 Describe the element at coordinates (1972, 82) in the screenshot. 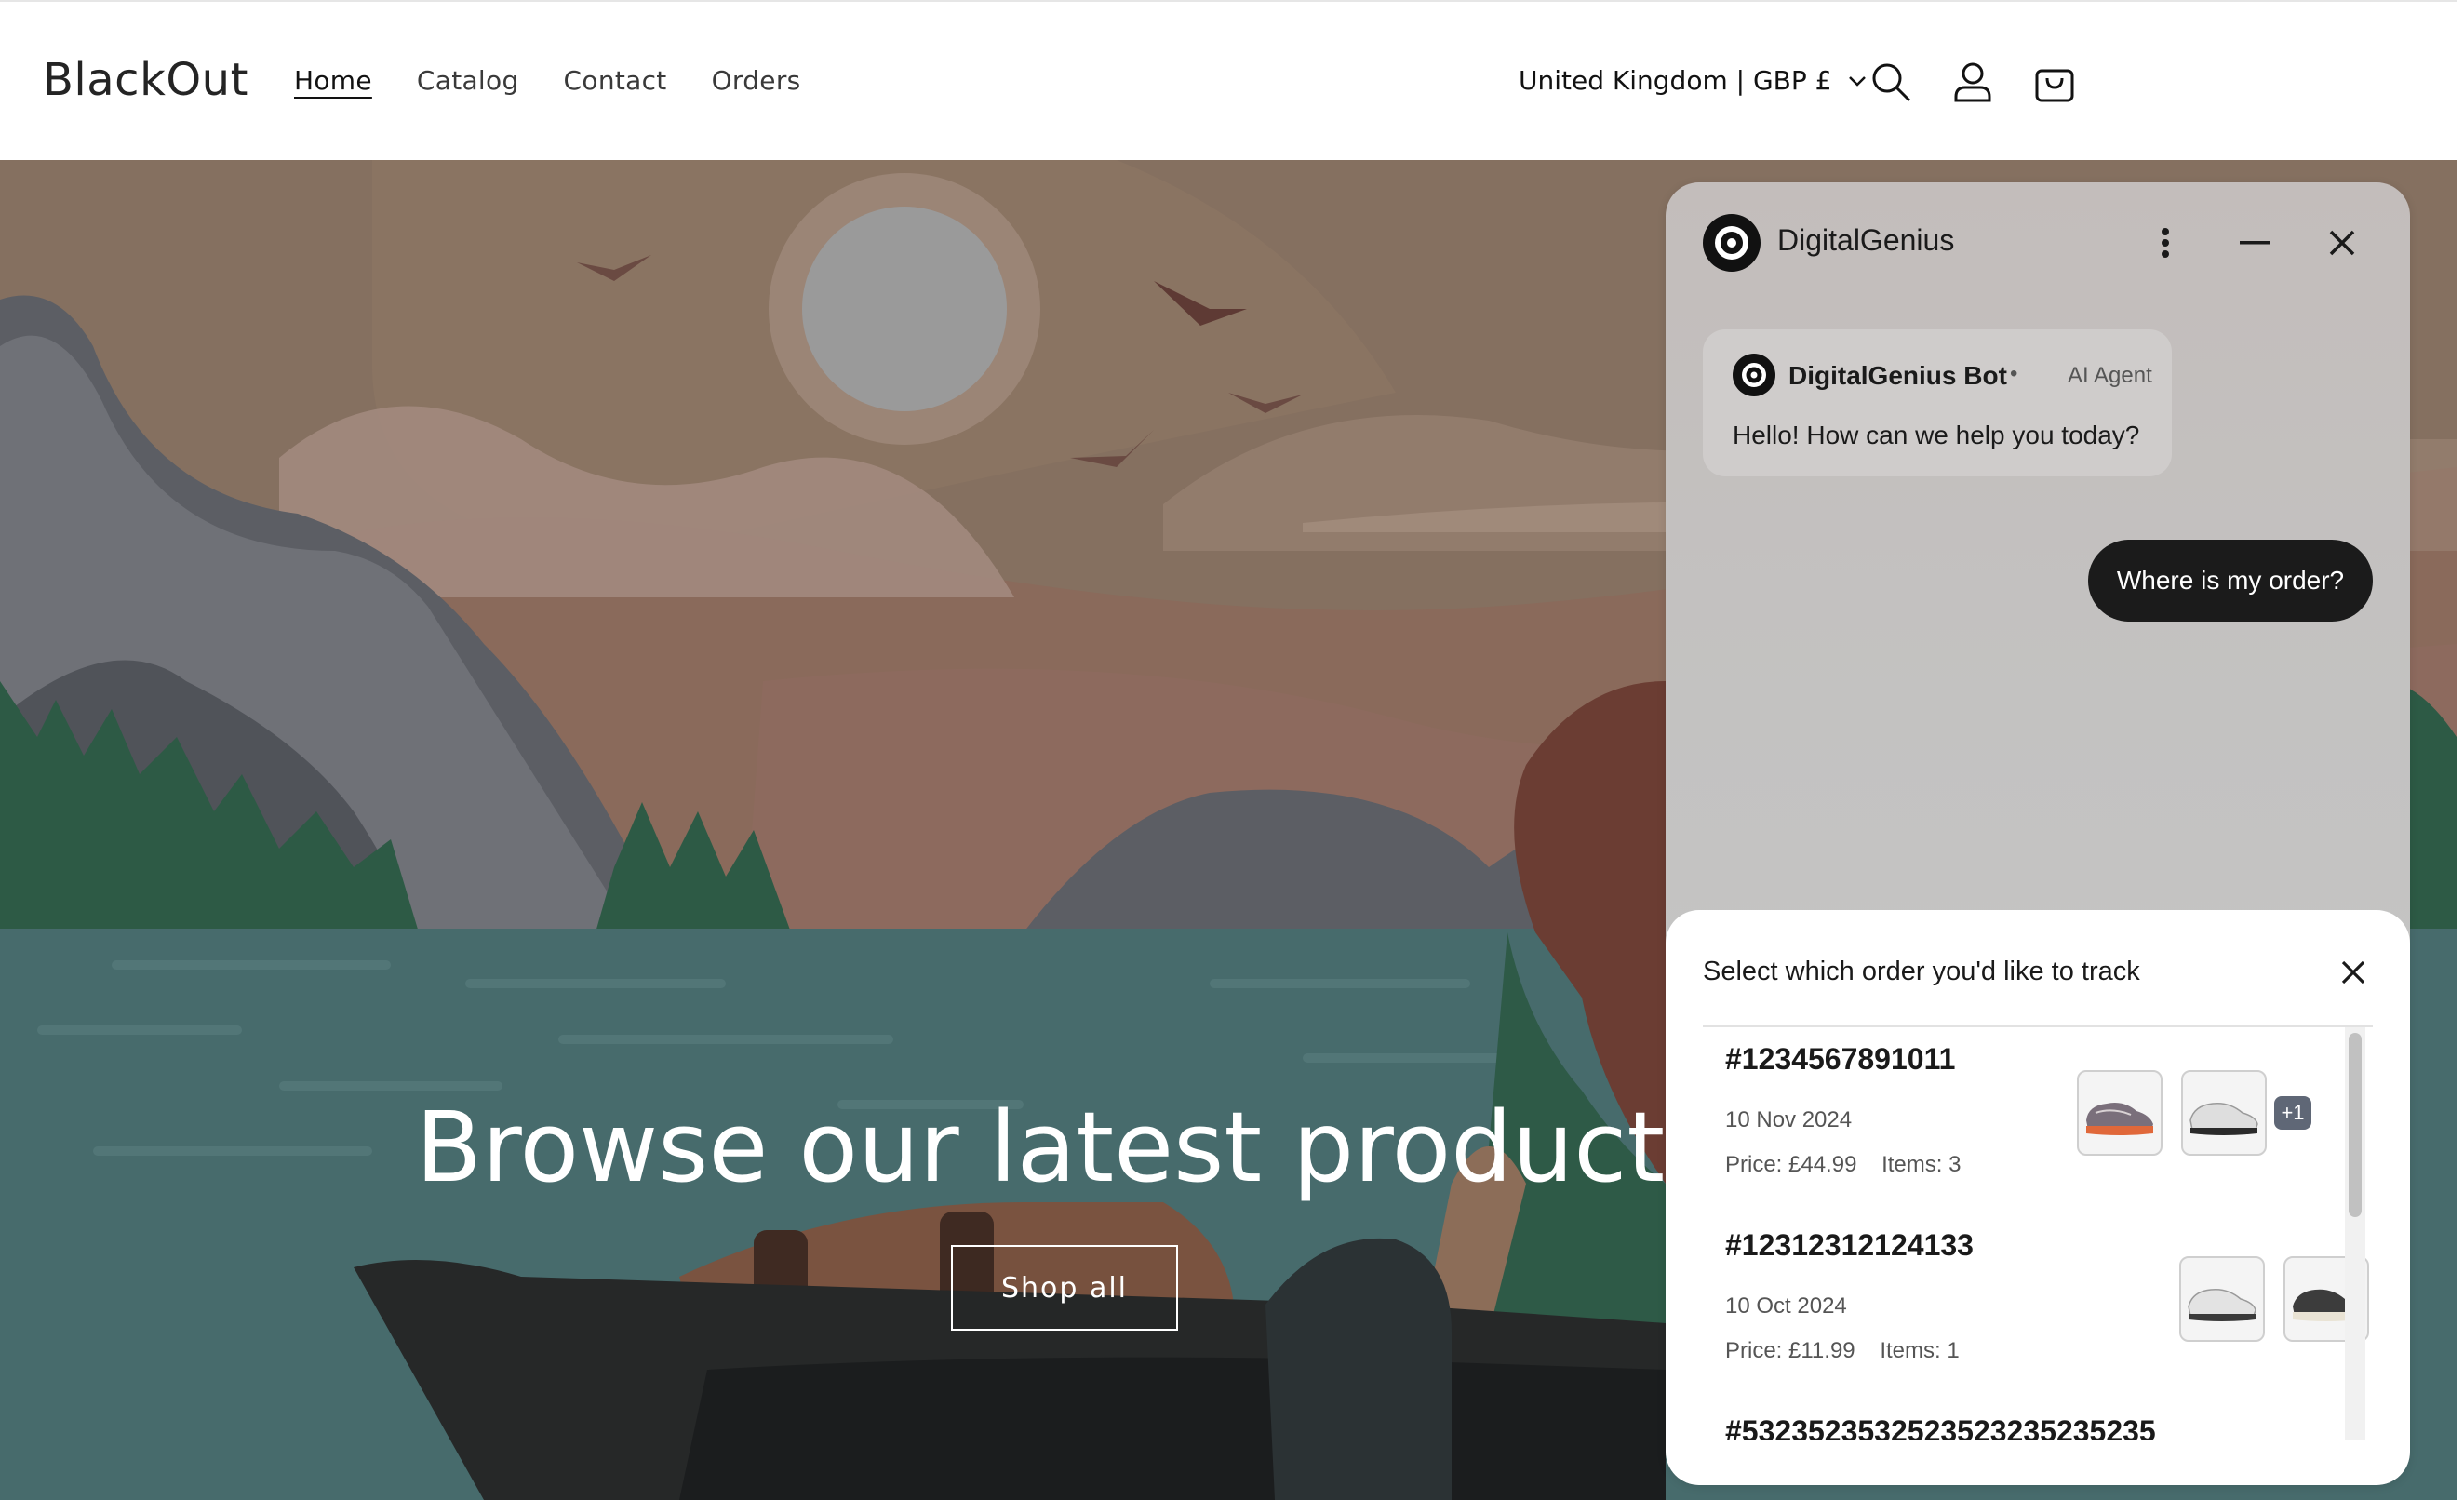

I see `account-icon` at that location.